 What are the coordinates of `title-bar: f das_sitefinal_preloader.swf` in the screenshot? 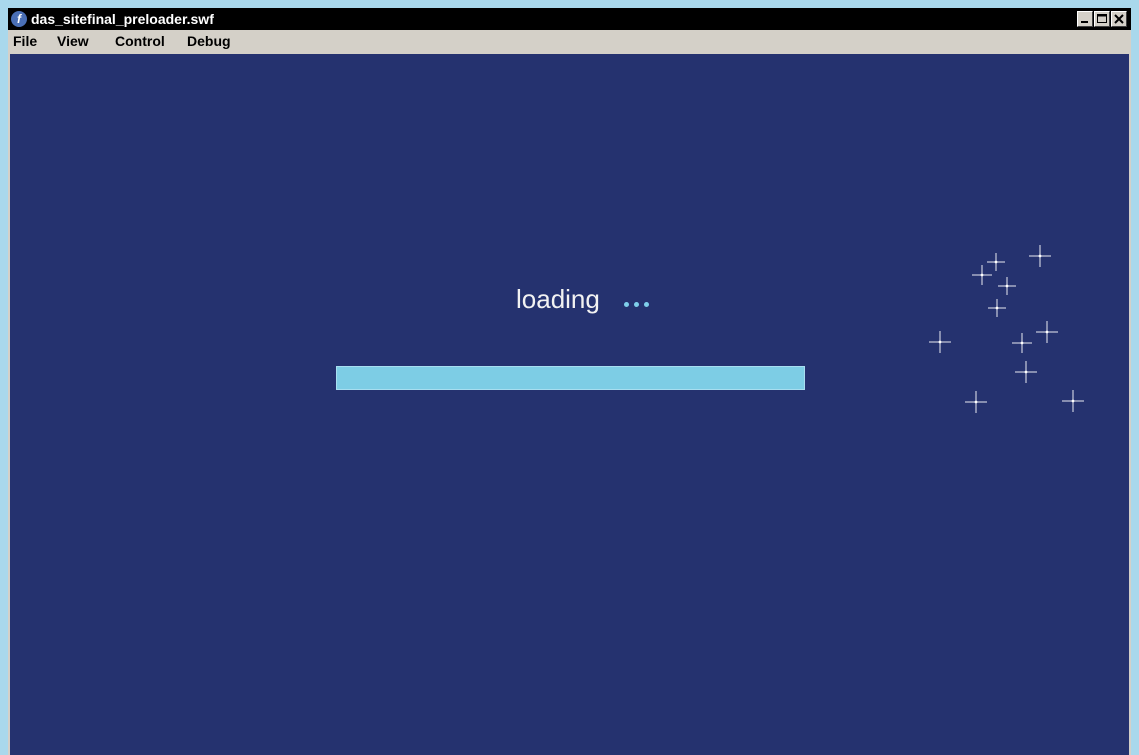 It's located at (569, 19).